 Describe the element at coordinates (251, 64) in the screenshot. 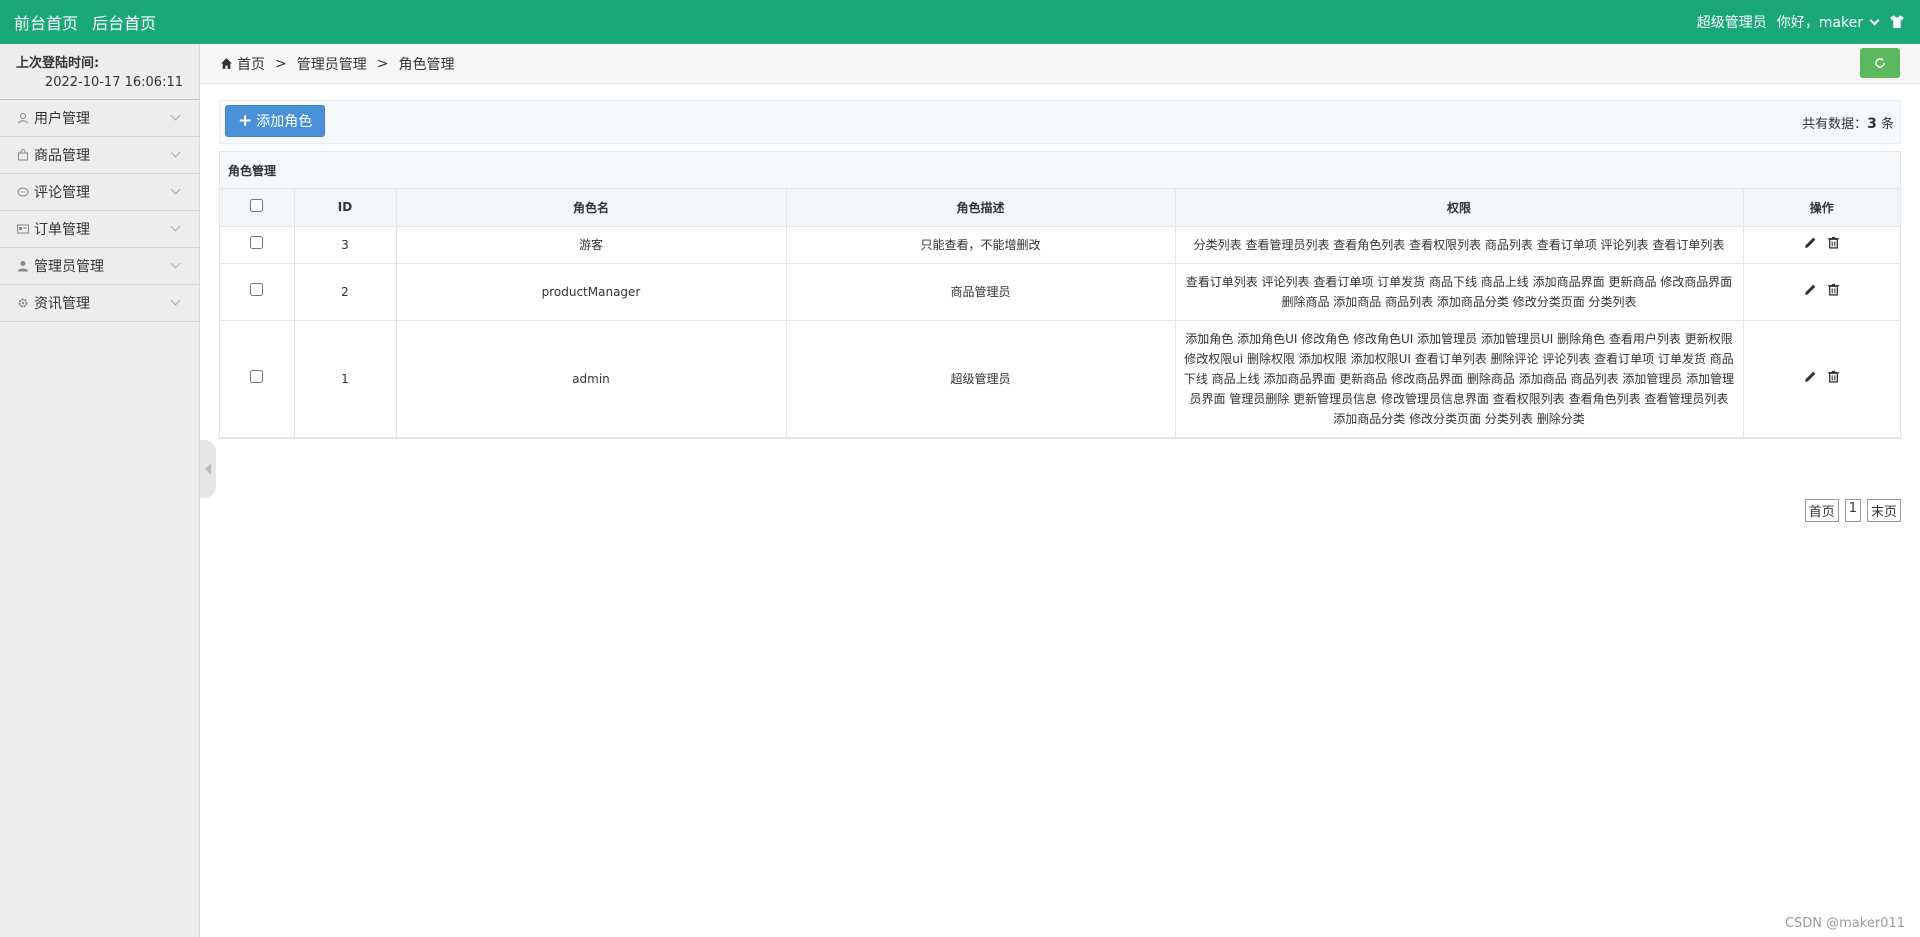

I see `breadcrumb-home: 首页` at that location.